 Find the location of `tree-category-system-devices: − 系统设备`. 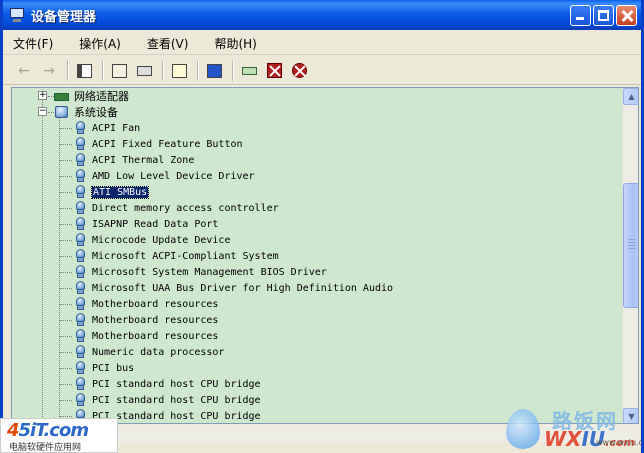

tree-category-system-devices: − 系统设备 is located at coordinates (77, 112).